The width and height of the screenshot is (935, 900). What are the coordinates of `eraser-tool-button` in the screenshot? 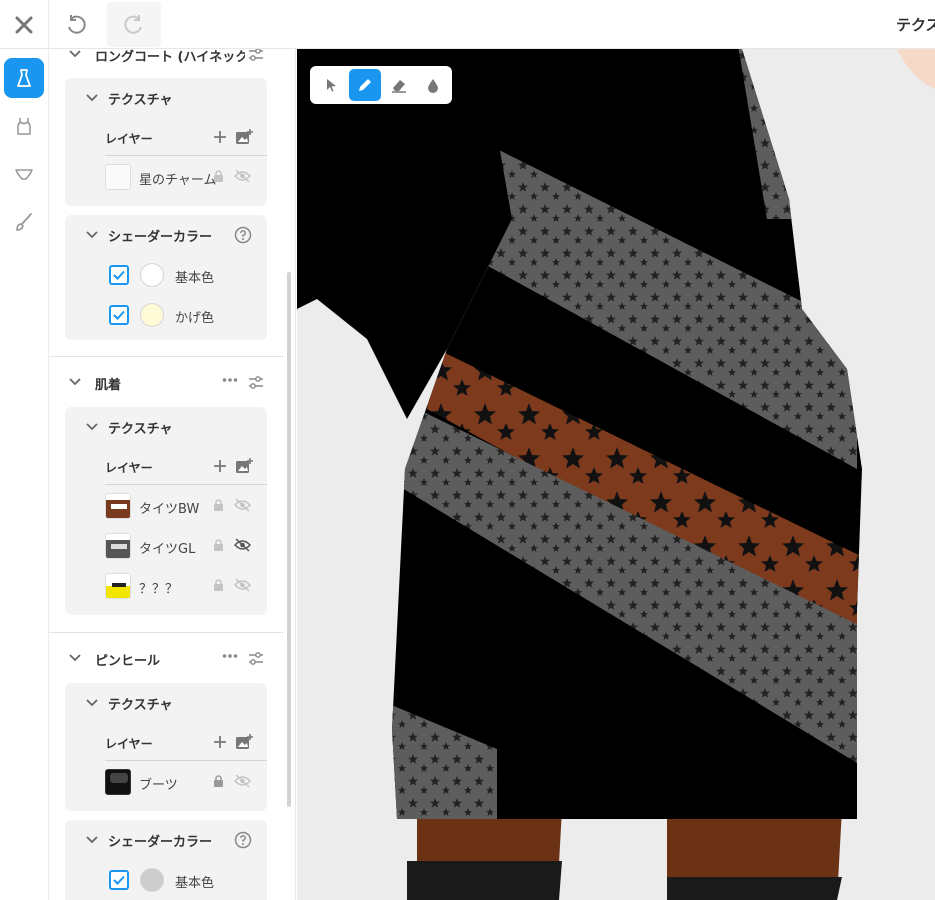 It's located at (399, 85).